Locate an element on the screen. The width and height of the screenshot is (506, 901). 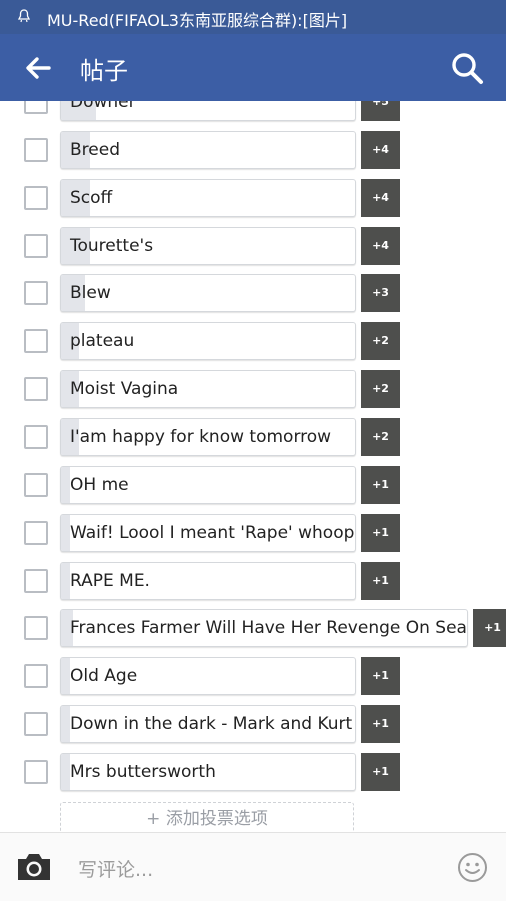
poll-option-row: Down in the dark - Mark and Kurt +1 is located at coordinates (253, 724).